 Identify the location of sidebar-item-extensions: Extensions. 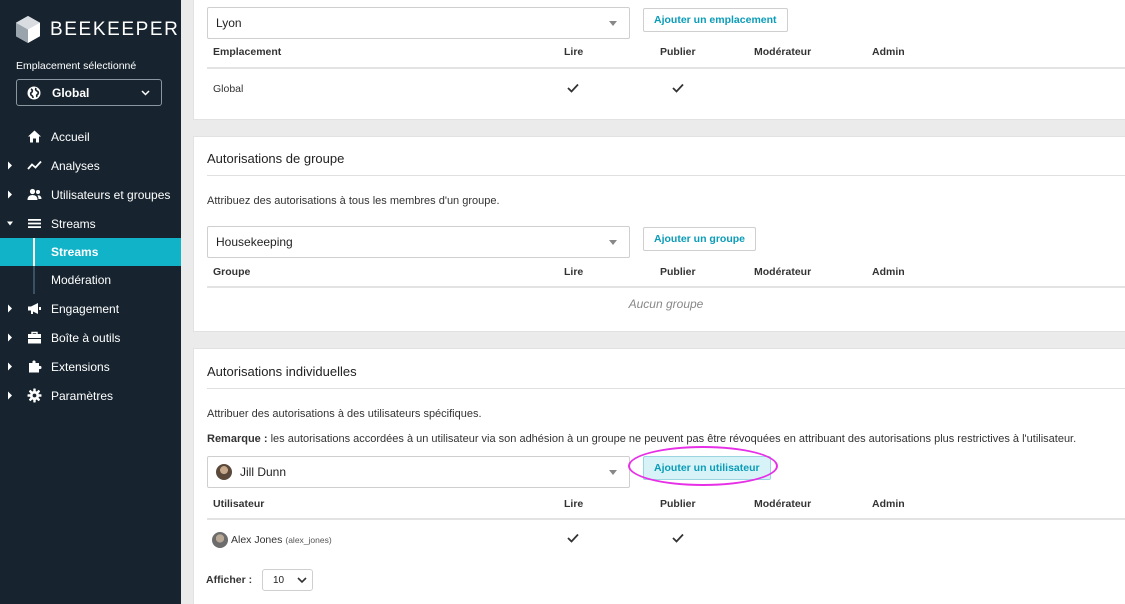
(90, 366).